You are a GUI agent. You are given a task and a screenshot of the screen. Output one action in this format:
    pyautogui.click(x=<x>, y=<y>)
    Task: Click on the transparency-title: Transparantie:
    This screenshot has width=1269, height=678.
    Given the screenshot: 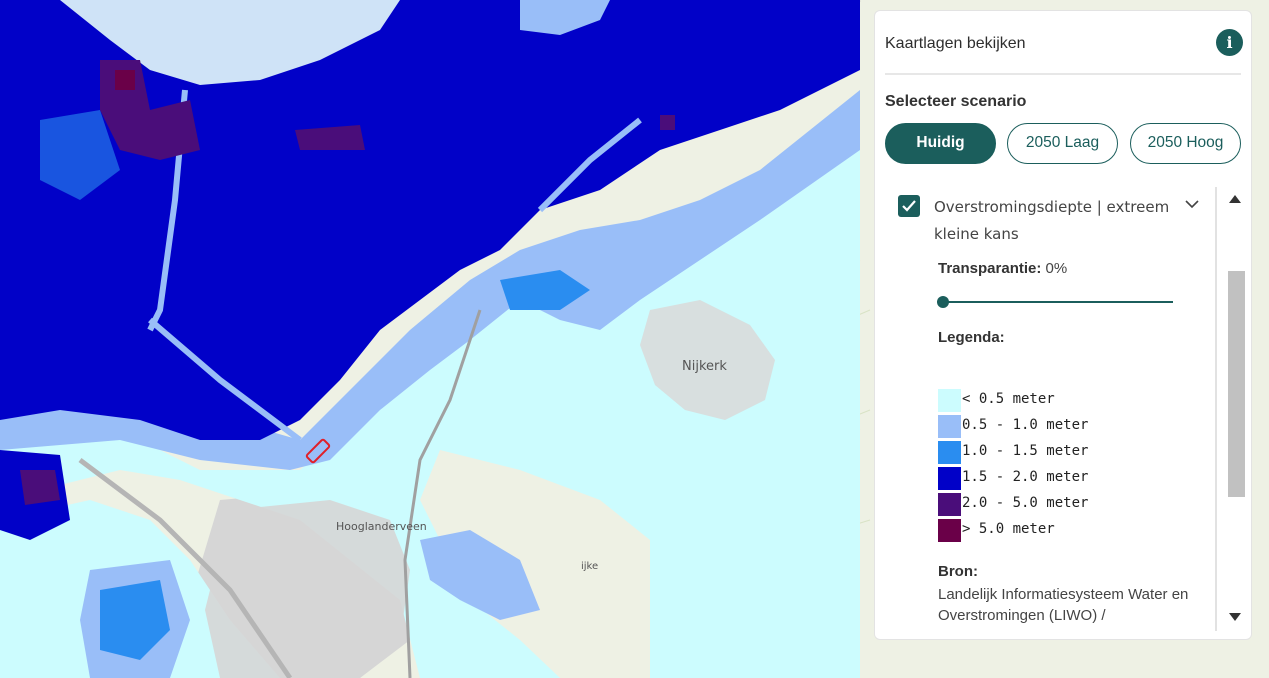 What is the action you would take?
    pyautogui.click(x=990, y=268)
    